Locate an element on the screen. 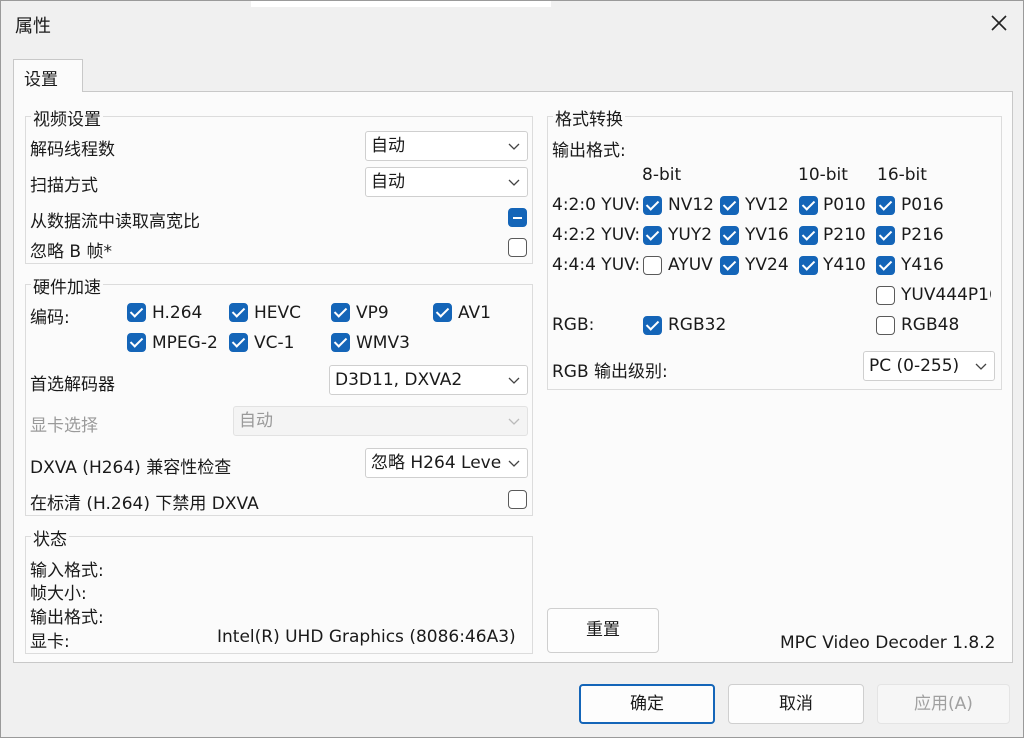 Image resolution: width=1024 pixels, height=738 pixels. sd-disable-checkbox is located at coordinates (517, 499).